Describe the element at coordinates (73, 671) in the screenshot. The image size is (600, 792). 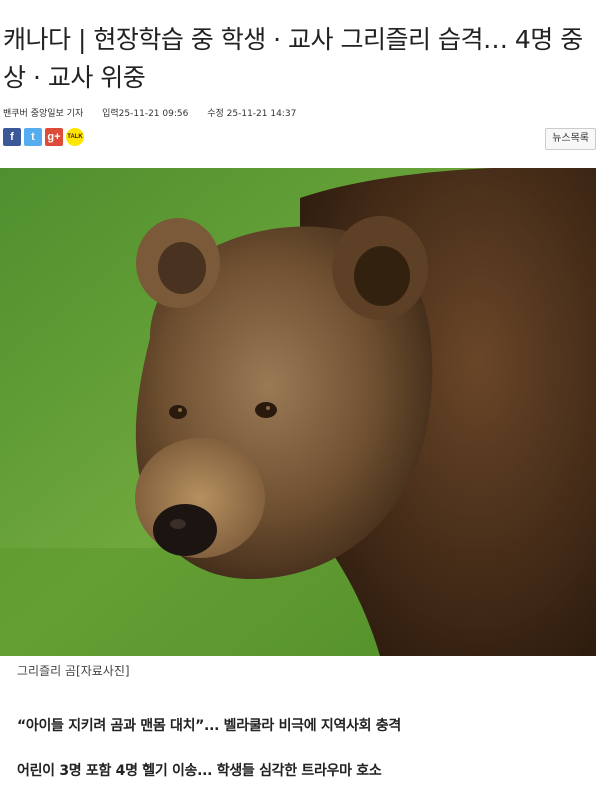
I see `photo-caption: 그리즐리 곰[자료사진]` at that location.